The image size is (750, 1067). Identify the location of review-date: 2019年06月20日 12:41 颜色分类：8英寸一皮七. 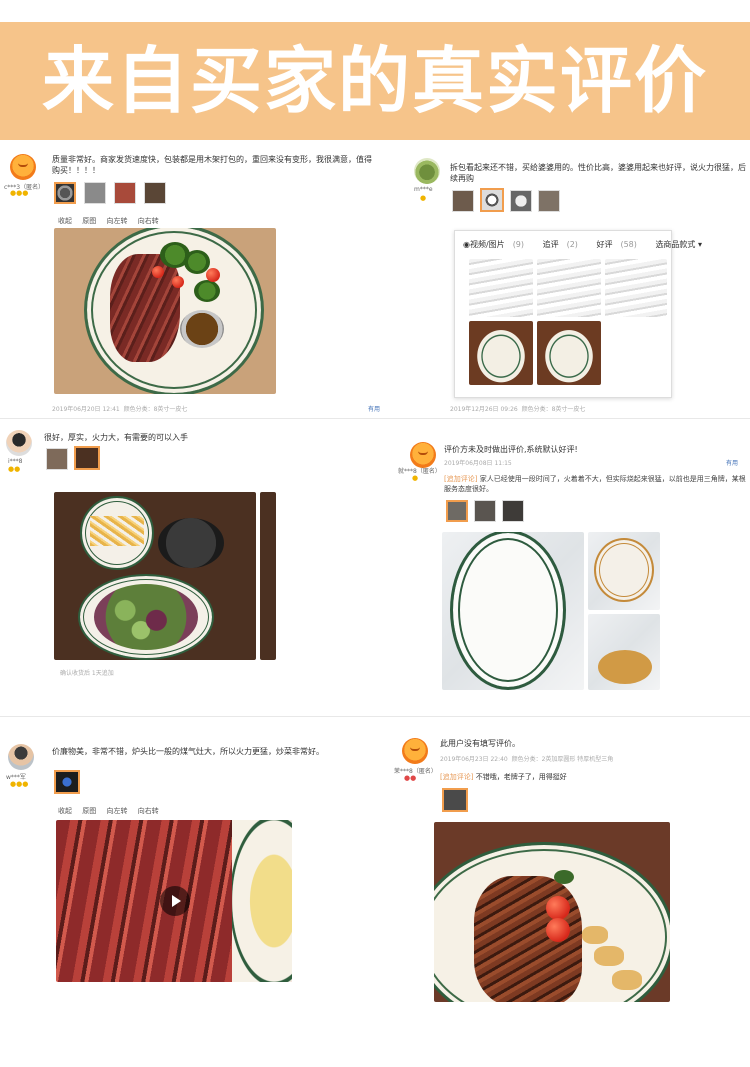
(120, 409).